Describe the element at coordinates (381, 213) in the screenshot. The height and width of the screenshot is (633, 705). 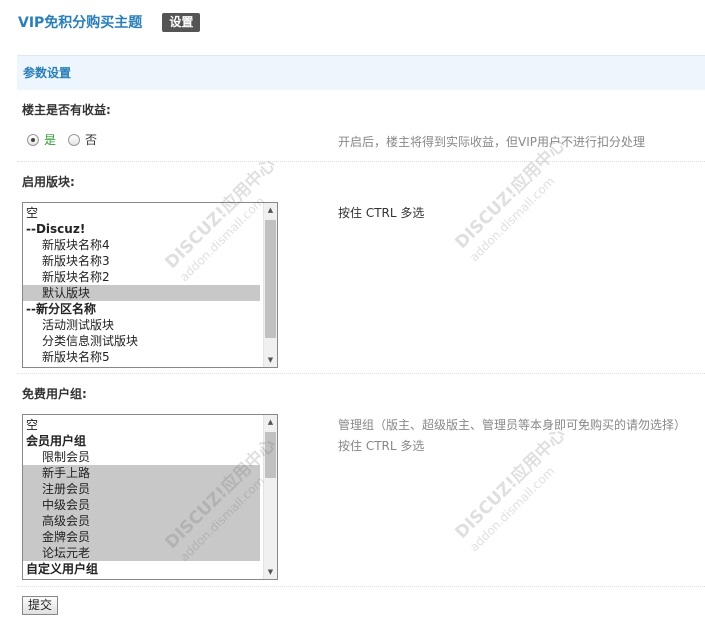
I see `forums-hint: 按住 CTRL 多选` at that location.